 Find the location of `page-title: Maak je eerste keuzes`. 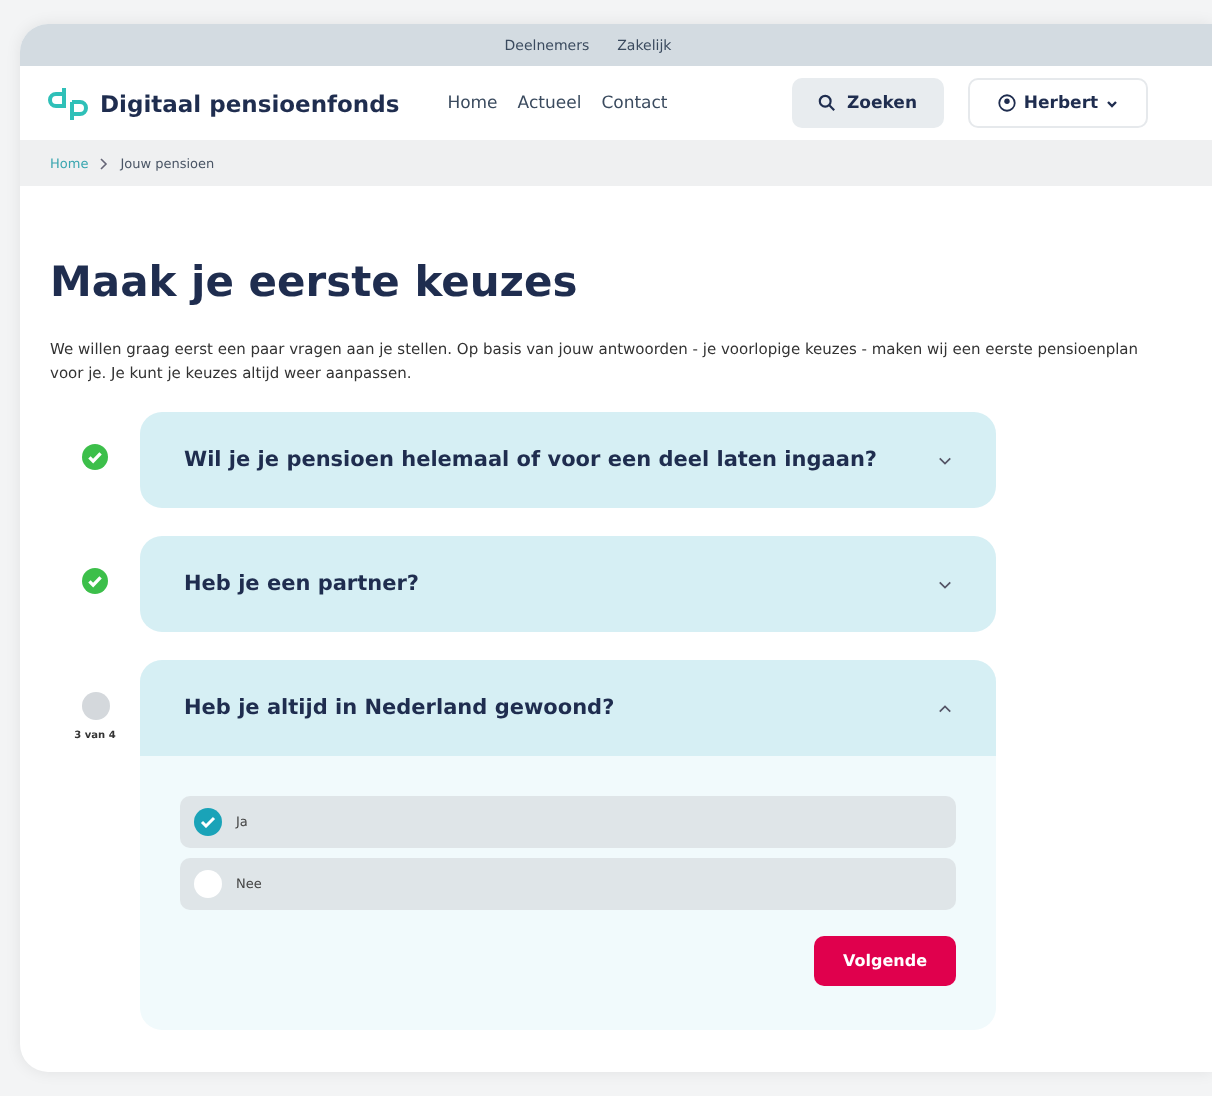

page-title: Maak je eerste keuzes is located at coordinates (315, 282).